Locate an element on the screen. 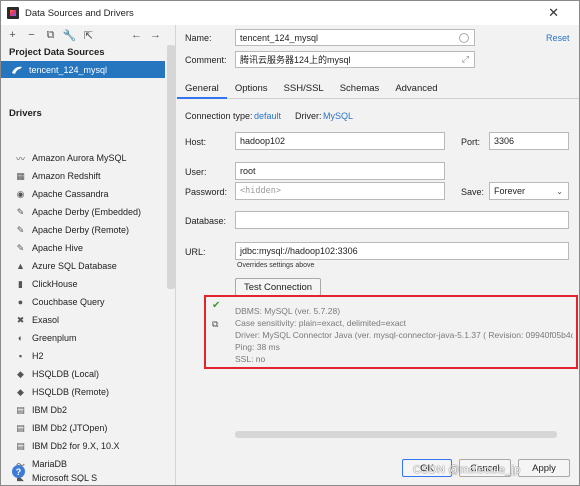 The width and height of the screenshot is (580, 486). data-source-item: tencent_124_mysql is located at coordinates (83, 69).